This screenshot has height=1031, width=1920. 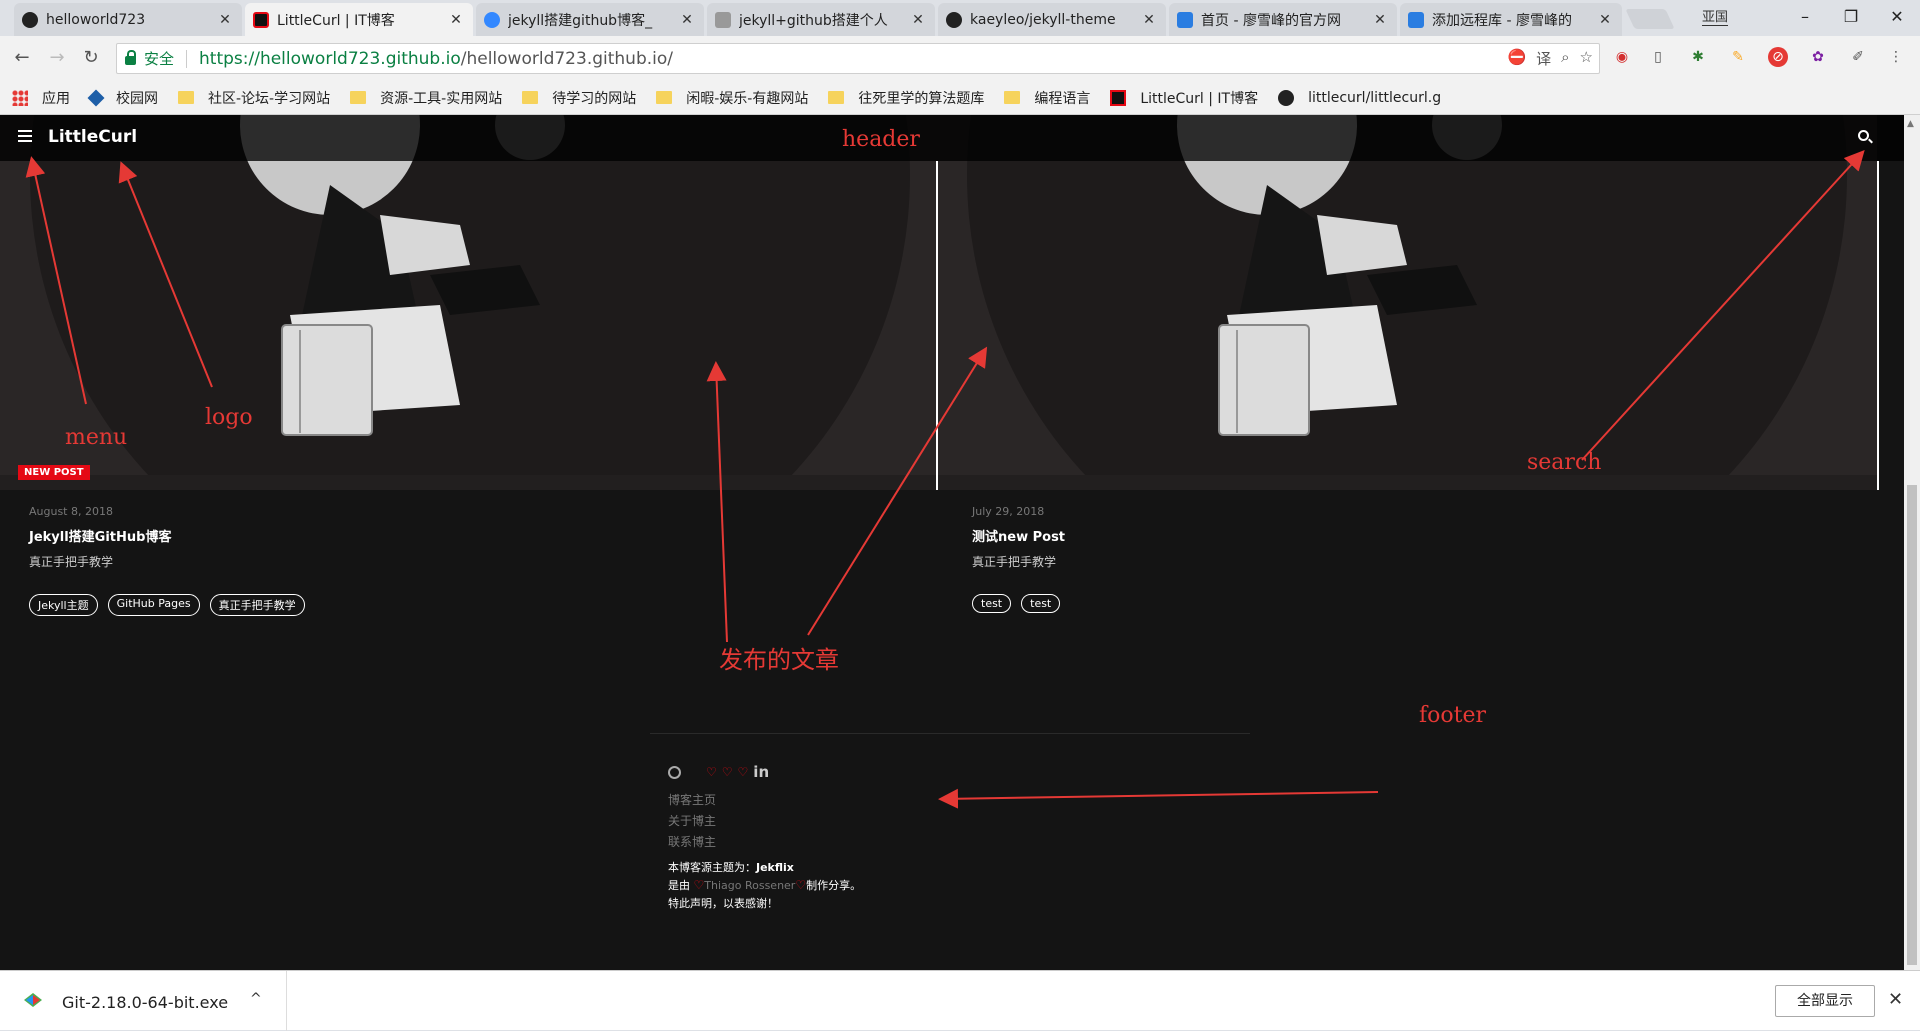 What do you see at coordinates (1896, 57) in the screenshot?
I see `chrome-menu-icon: ⋮` at bounding box center [1896, 57].